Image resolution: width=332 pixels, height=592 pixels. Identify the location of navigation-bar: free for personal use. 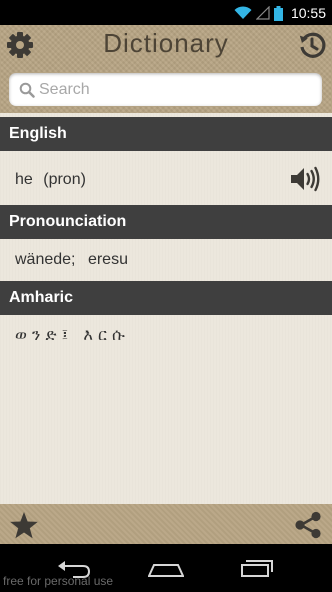
(166, 568).